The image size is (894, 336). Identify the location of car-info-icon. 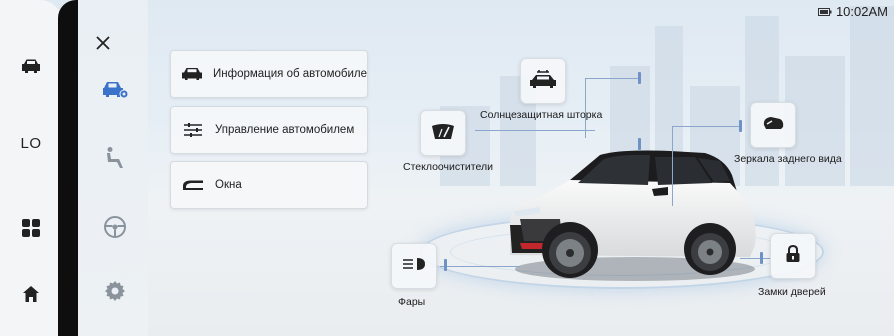
(192, 74).